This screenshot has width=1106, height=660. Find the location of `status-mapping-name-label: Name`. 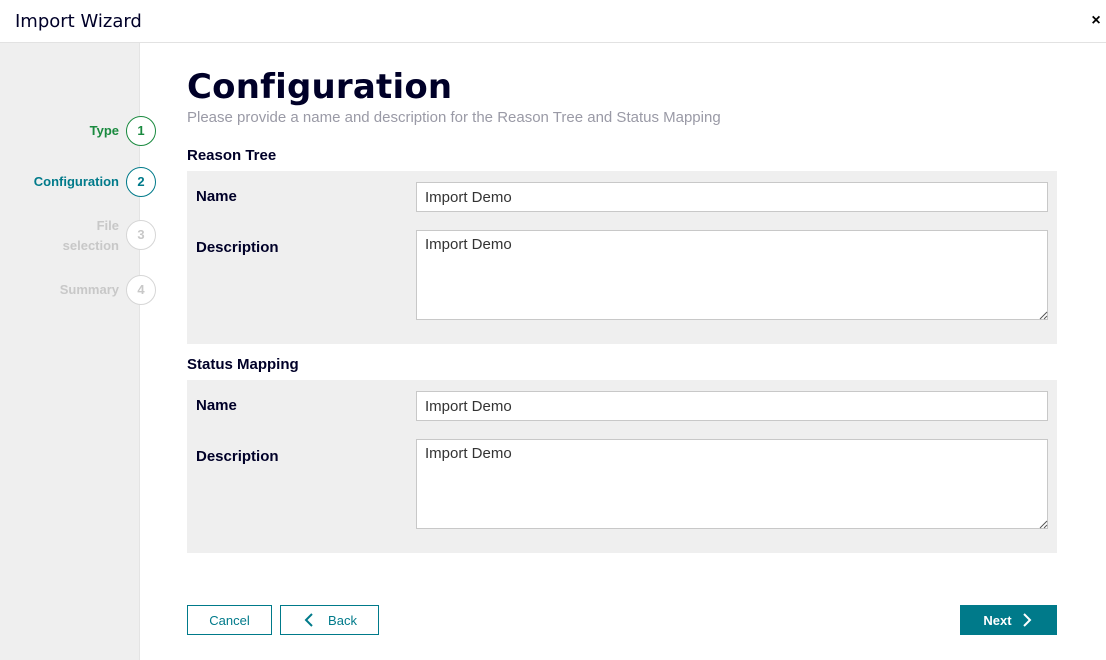

status-mapping-name-label: Name is located at coordinates (216, 405).